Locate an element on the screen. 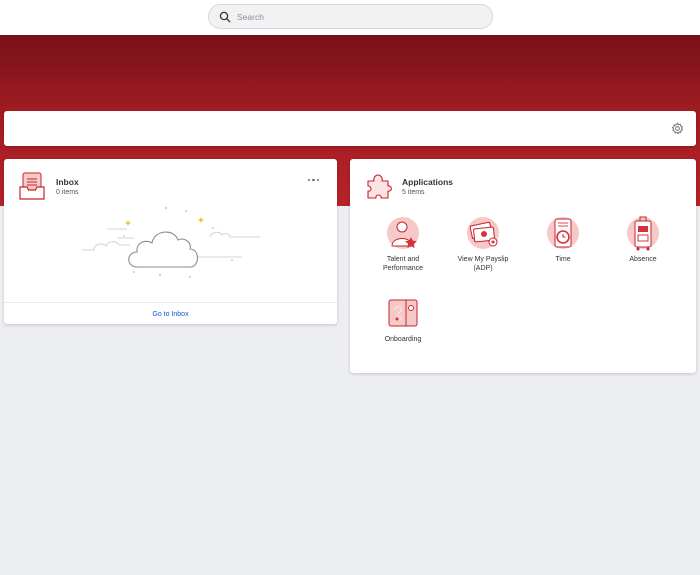  empty-cloud-illustration is located at coordinates (171, 242).